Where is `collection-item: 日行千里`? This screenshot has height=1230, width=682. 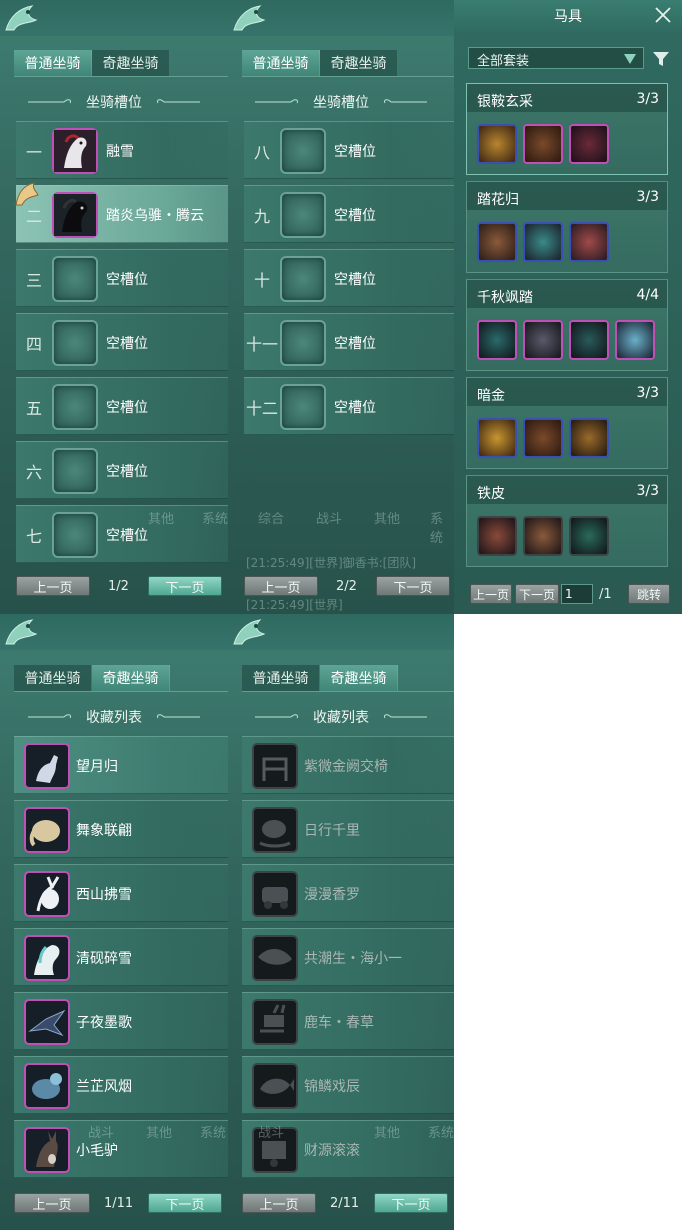 collection-item: 日行千里 is located at coordinates (348, 829).